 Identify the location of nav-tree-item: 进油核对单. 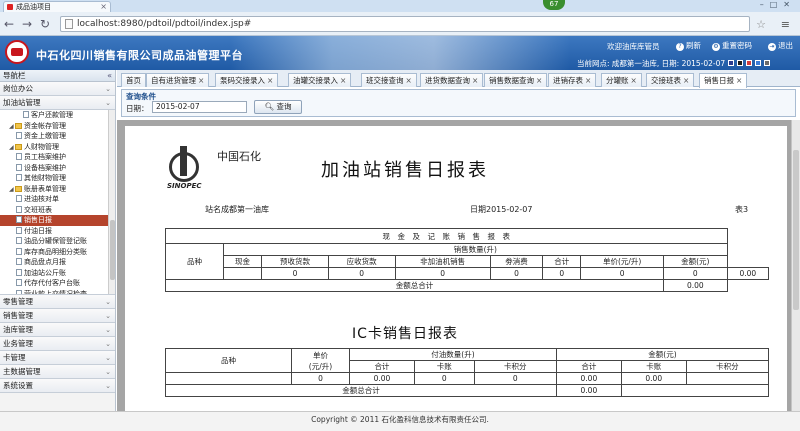
(57, 199).